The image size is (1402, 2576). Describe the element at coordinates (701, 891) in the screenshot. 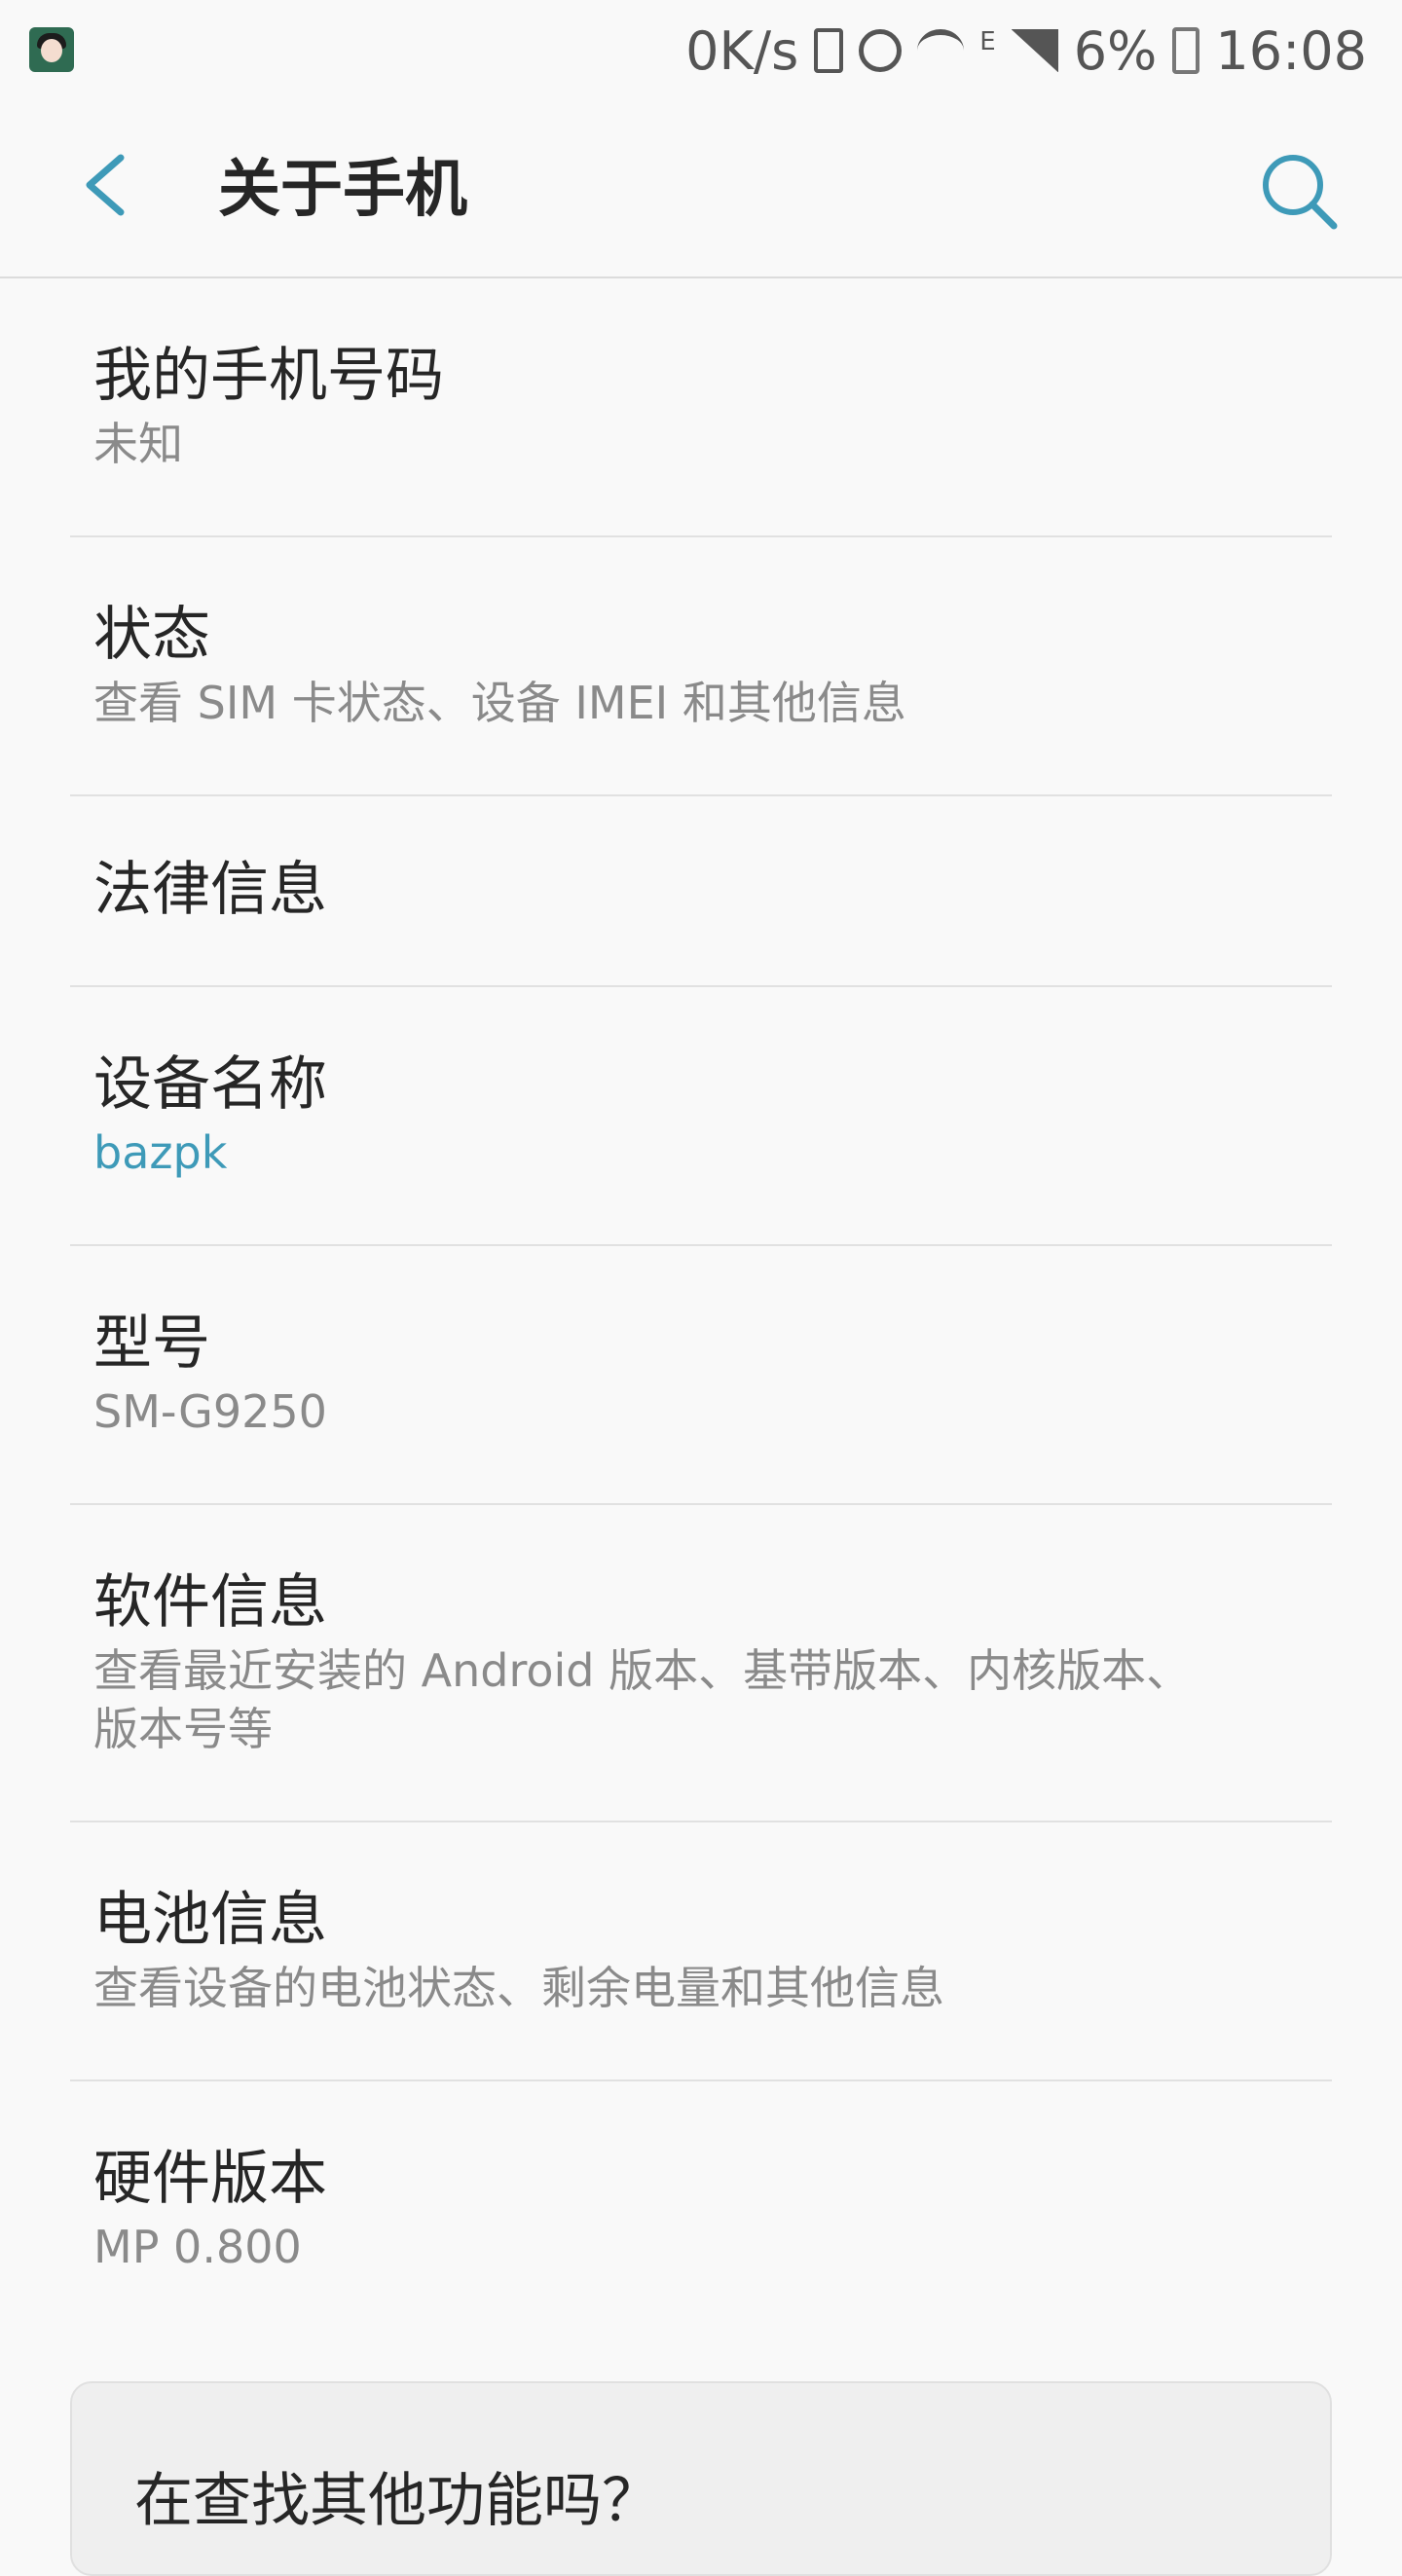

I see `list-item-legal-info: 法律信息` at that location.